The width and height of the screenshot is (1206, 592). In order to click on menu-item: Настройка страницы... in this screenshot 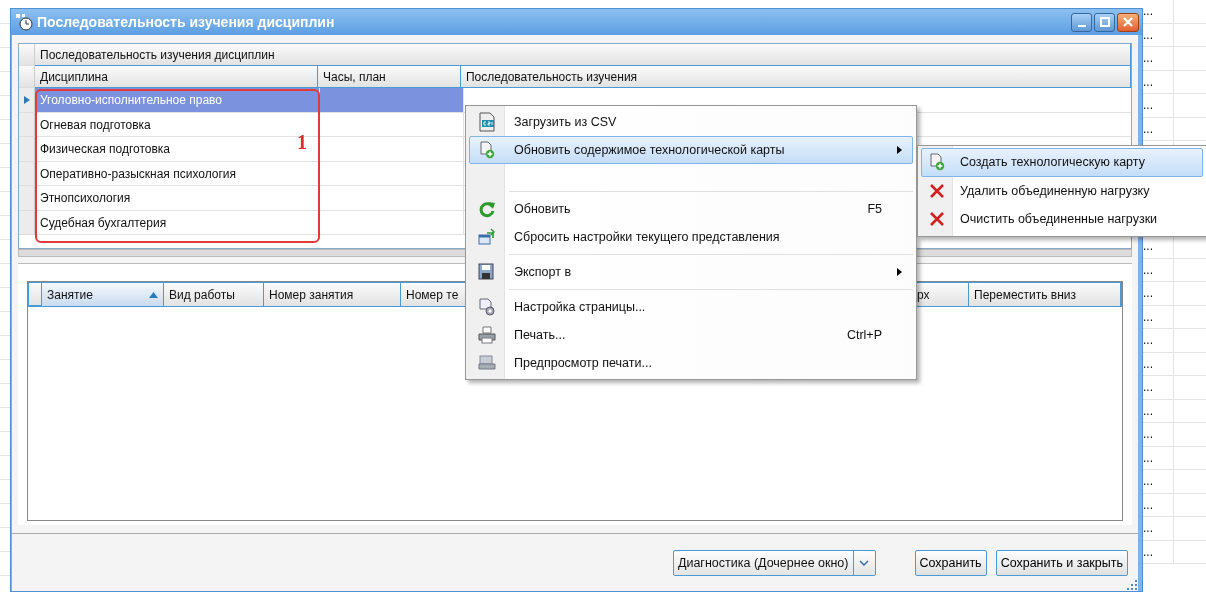, I will do `click(691, 307)`.